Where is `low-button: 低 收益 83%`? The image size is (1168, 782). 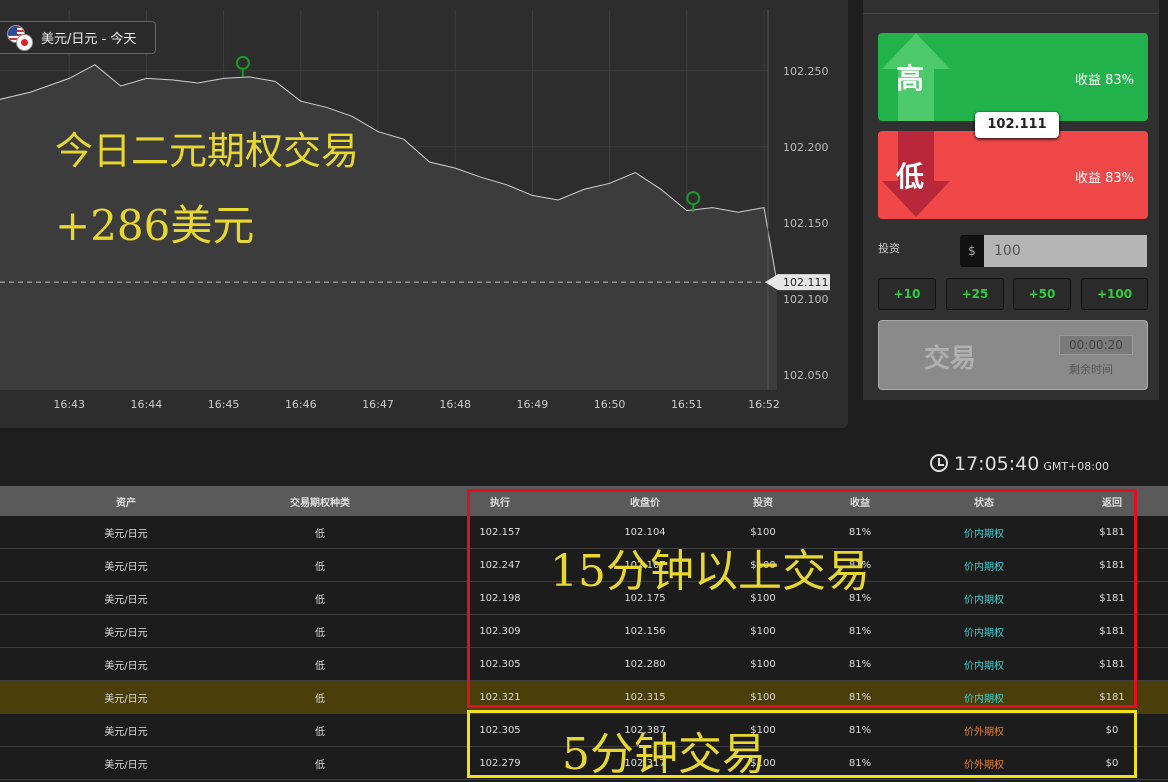 low-button: 低 收益 83% is located at coordinates (1013, 175).